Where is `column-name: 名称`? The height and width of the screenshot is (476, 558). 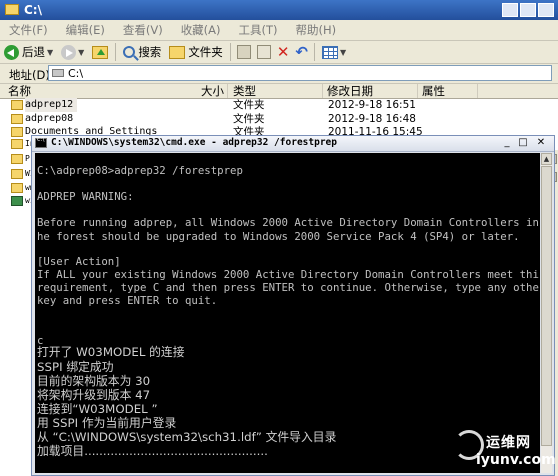
column-name: 名称 is located at coordinates (114, 91).